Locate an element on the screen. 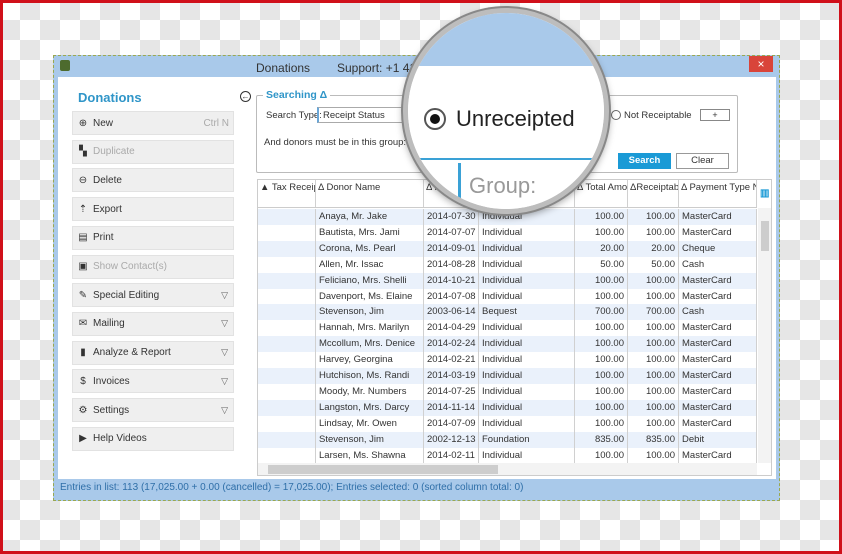 This screenshot has height=554, width=842. sidebar-item-show-contact-s: ▣ Show Contact(s) is located at coordinates (153, 266).